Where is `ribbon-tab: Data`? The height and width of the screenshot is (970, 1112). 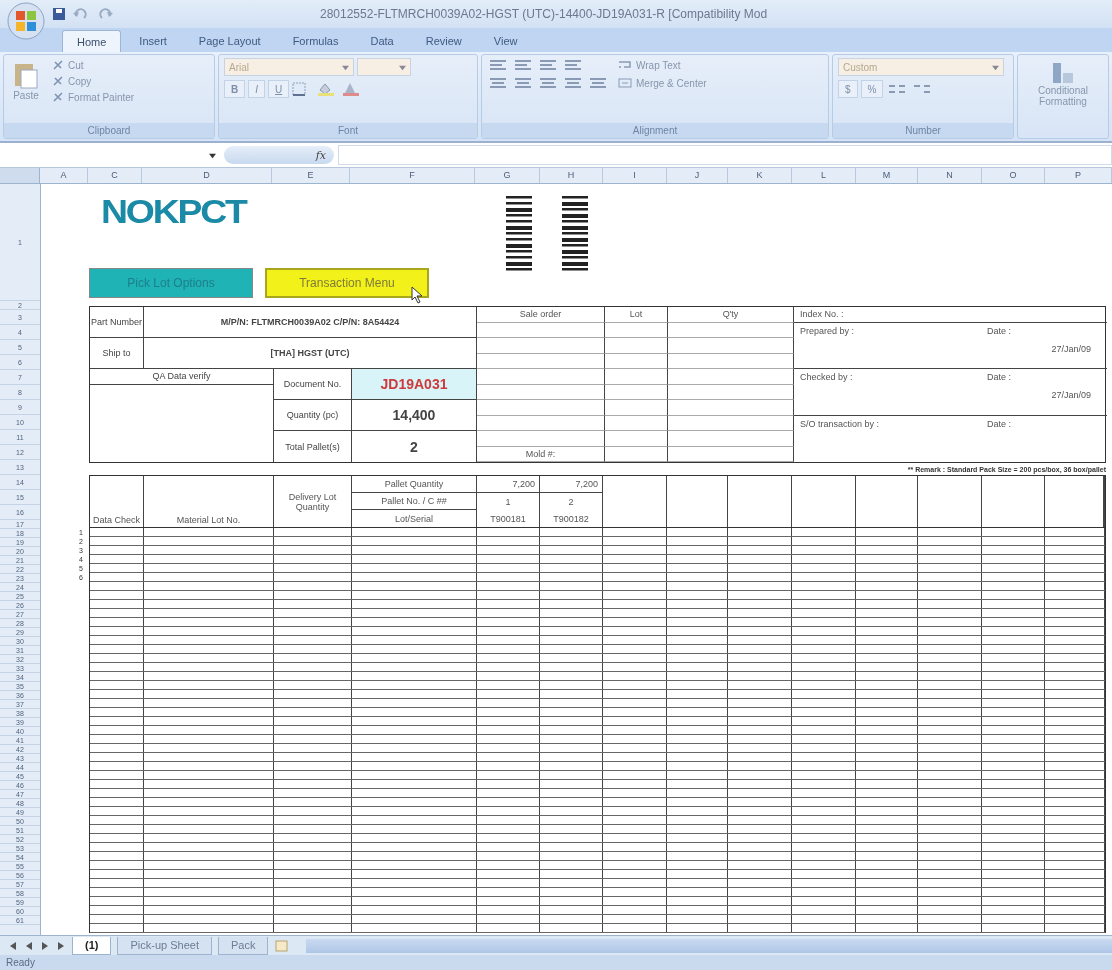
ribbon-tab: Data is located at coordinates (382, 41).